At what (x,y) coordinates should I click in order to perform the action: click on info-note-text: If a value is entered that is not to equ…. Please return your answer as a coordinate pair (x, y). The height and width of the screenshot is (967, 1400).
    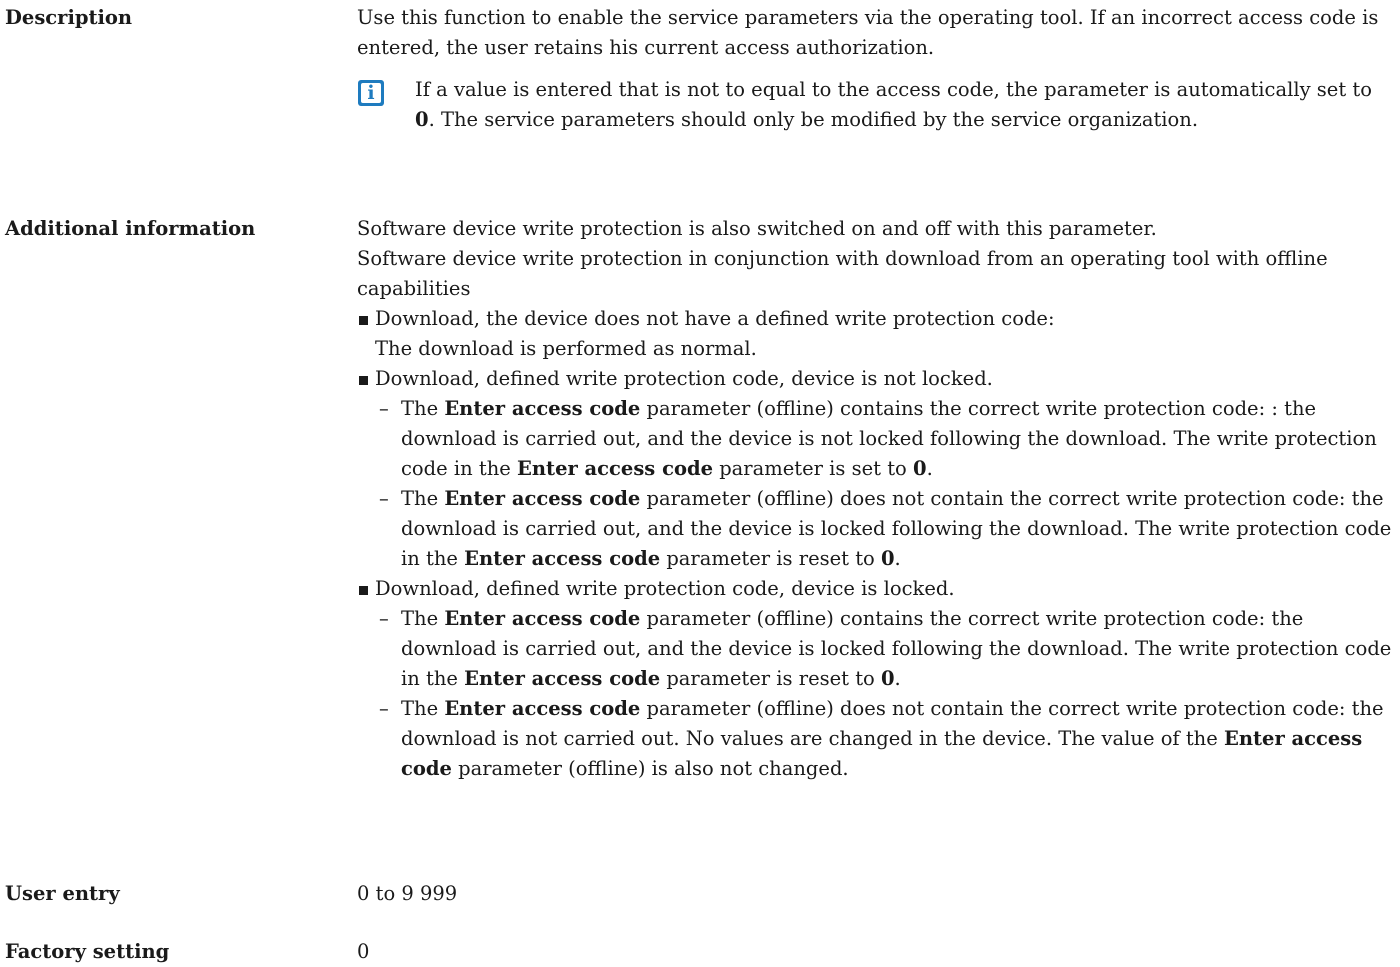
    Looking at the image, I should click on (893, 104).